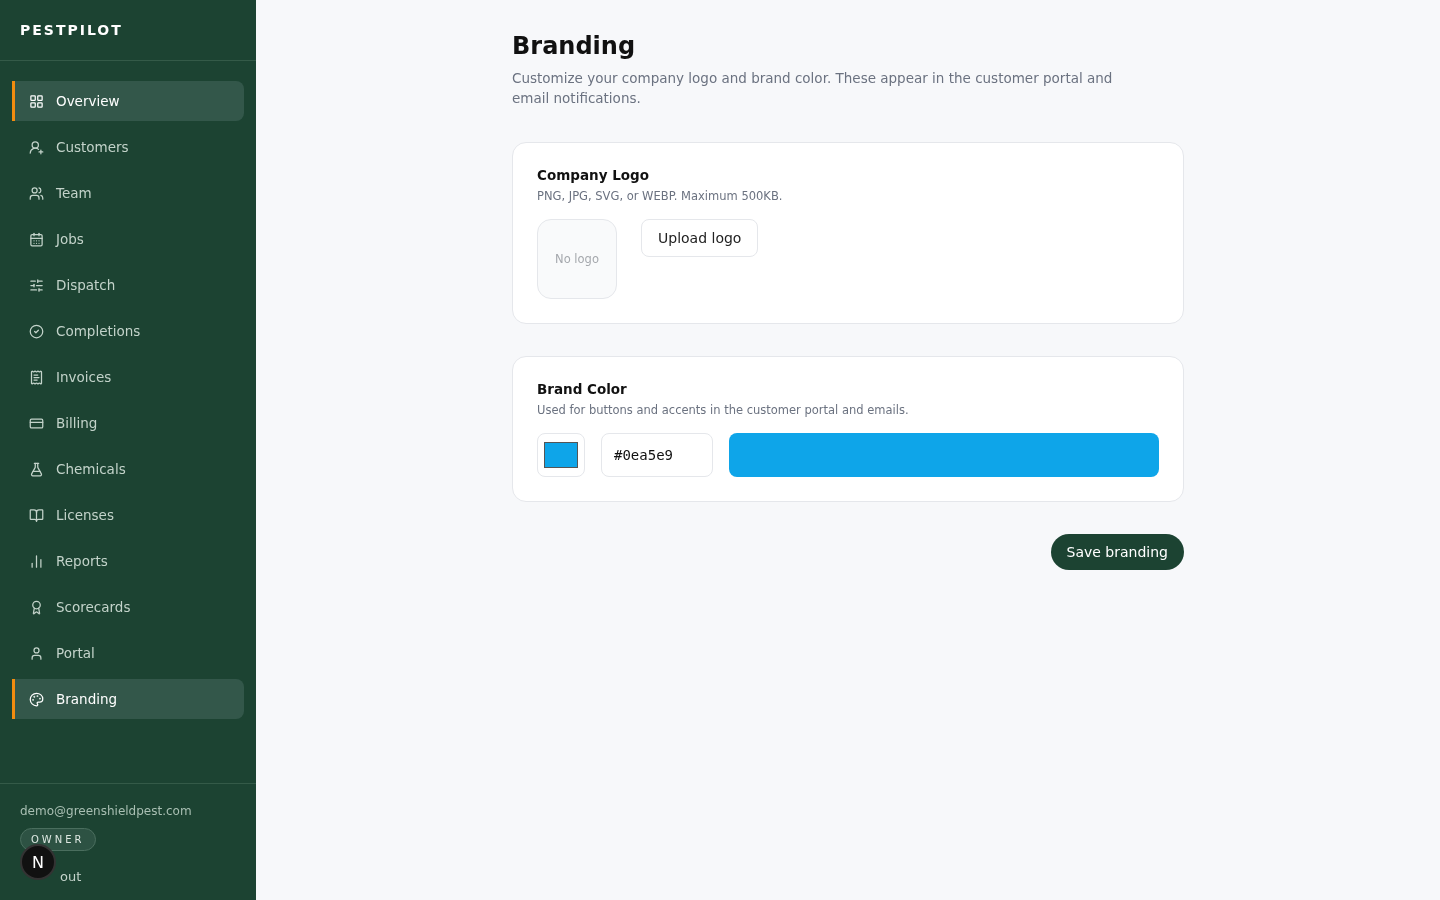 This screenshot has height=900, width=1440. I want to click on sliders-icon, so click(36, 285).